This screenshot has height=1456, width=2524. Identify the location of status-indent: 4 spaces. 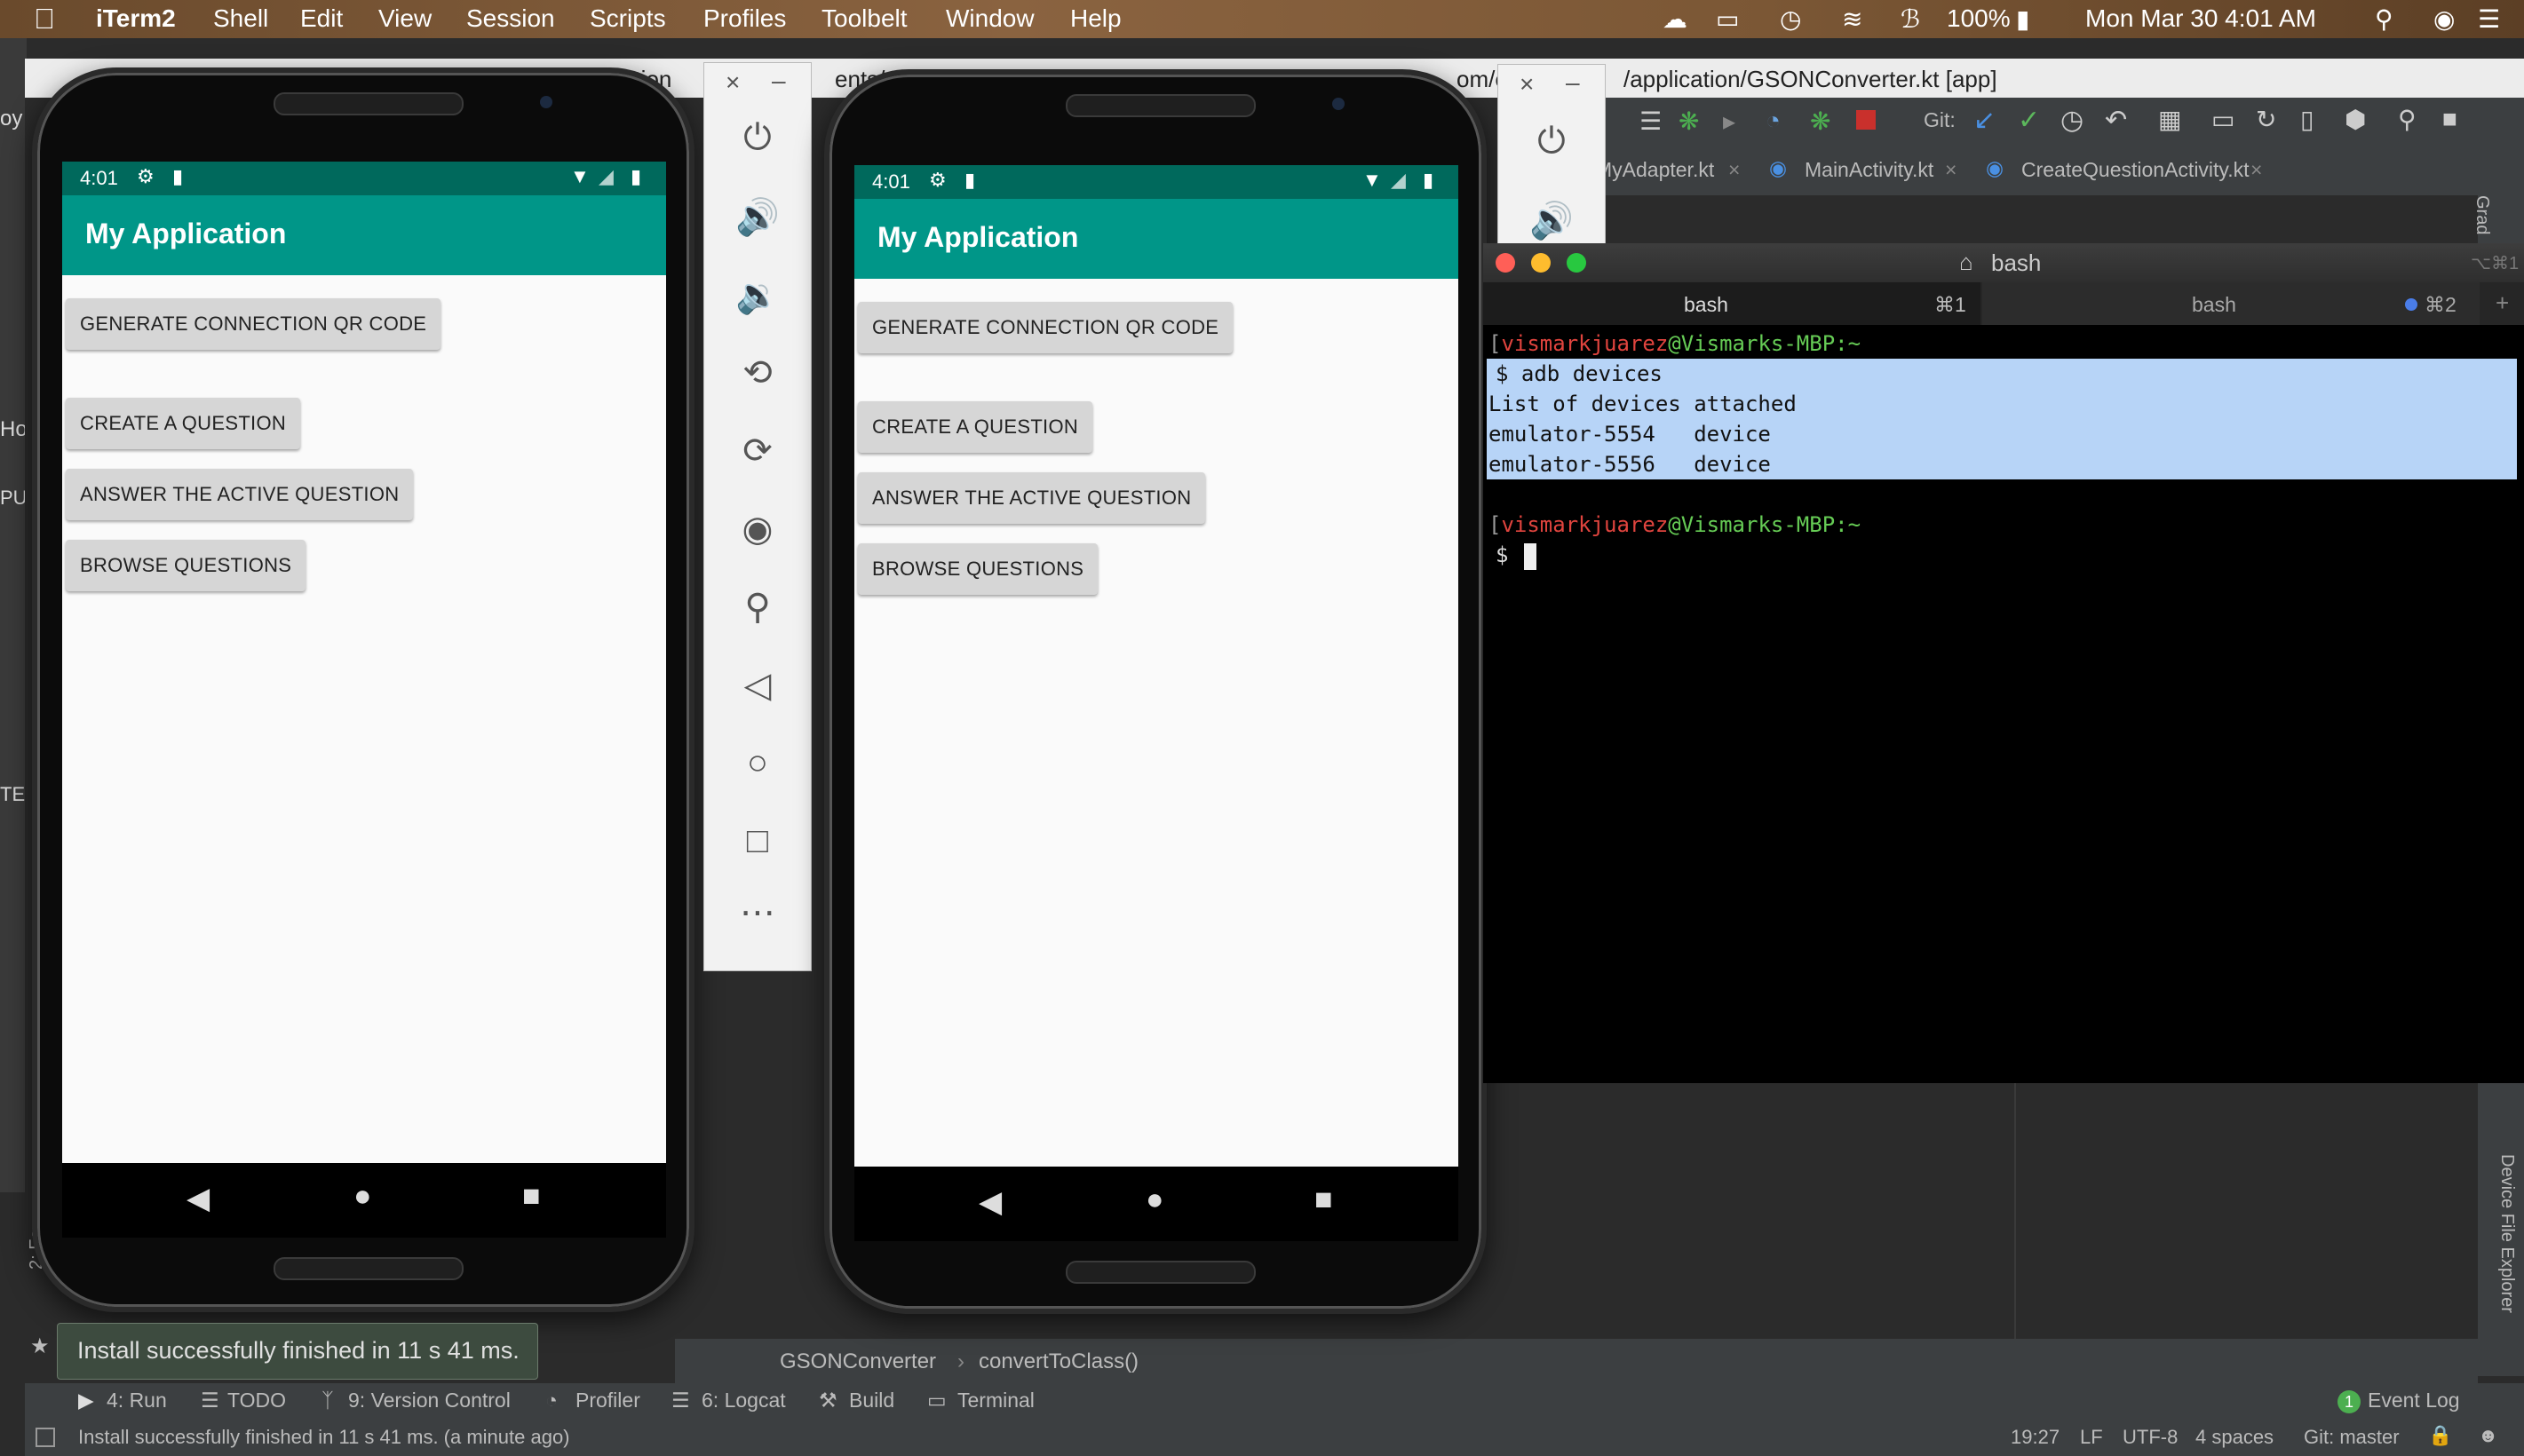
(2234, 1437).